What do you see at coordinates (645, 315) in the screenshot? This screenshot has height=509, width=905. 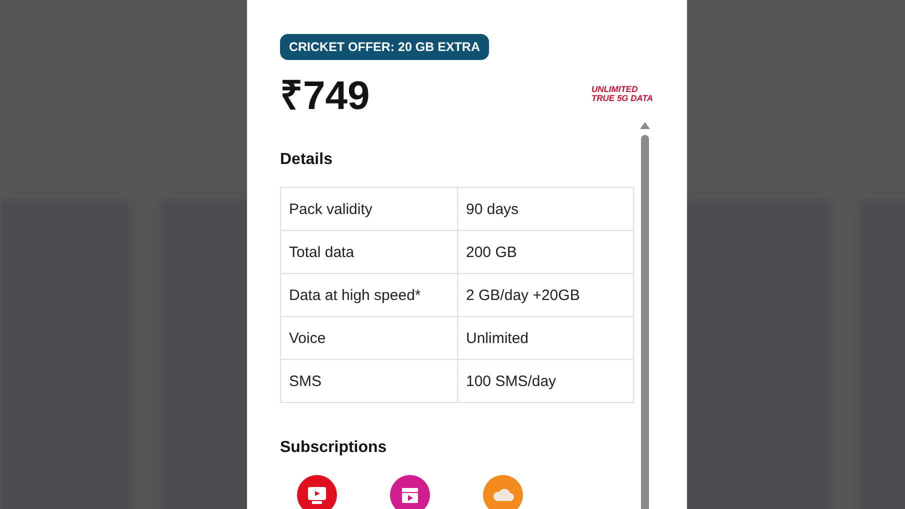 I see `scrollbar` at bounding box center [645, 315].